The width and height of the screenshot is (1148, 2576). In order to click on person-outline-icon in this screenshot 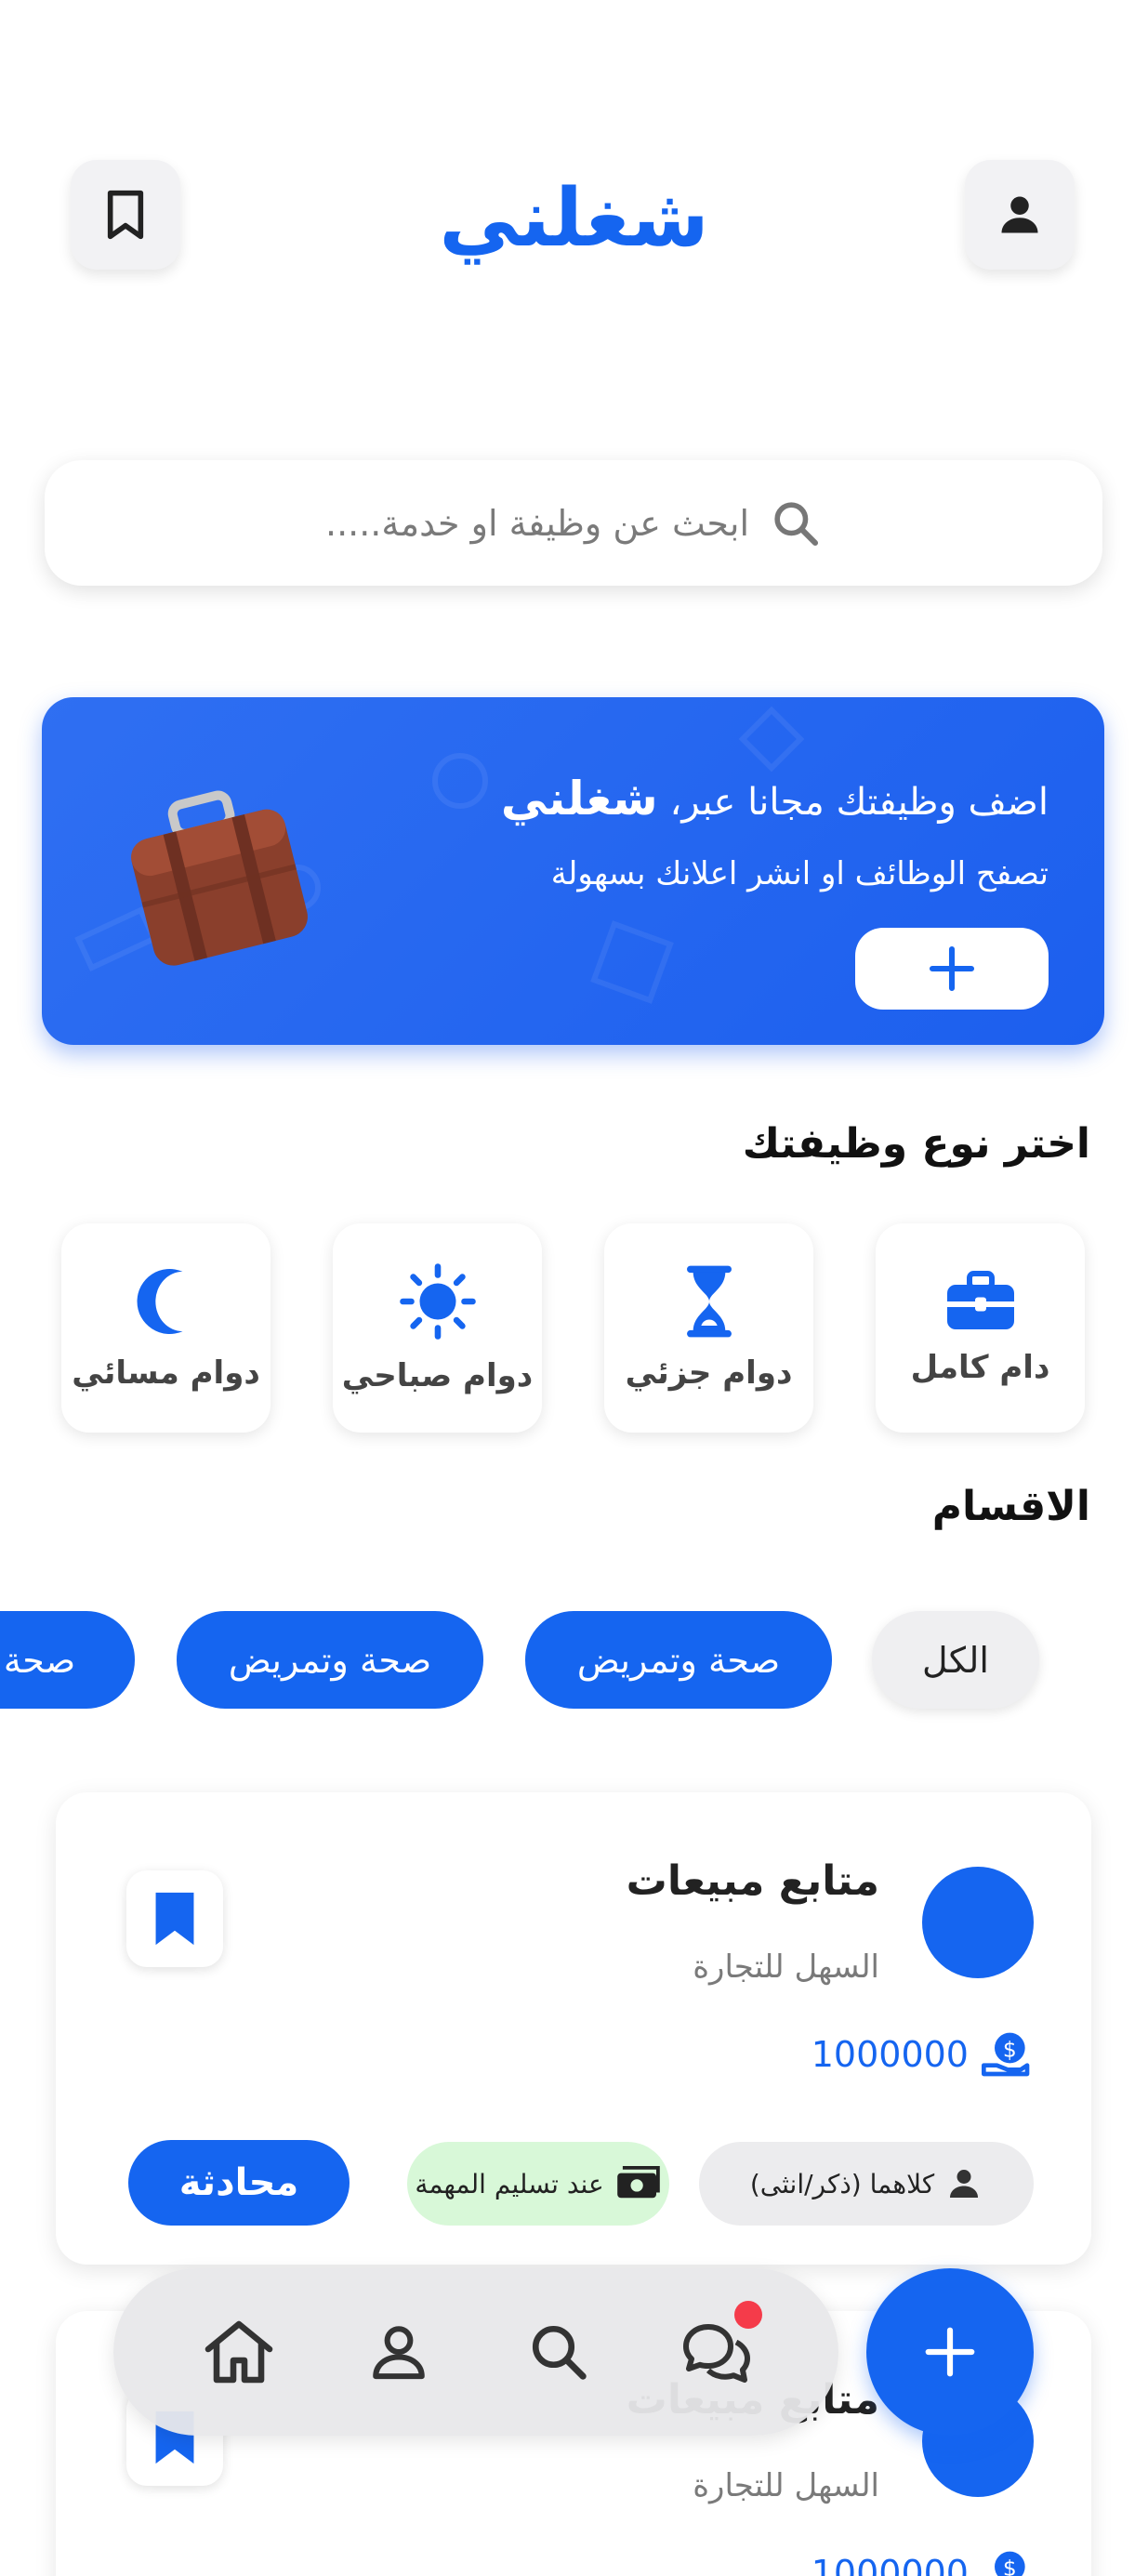, I will do `click(399, 2353)`.